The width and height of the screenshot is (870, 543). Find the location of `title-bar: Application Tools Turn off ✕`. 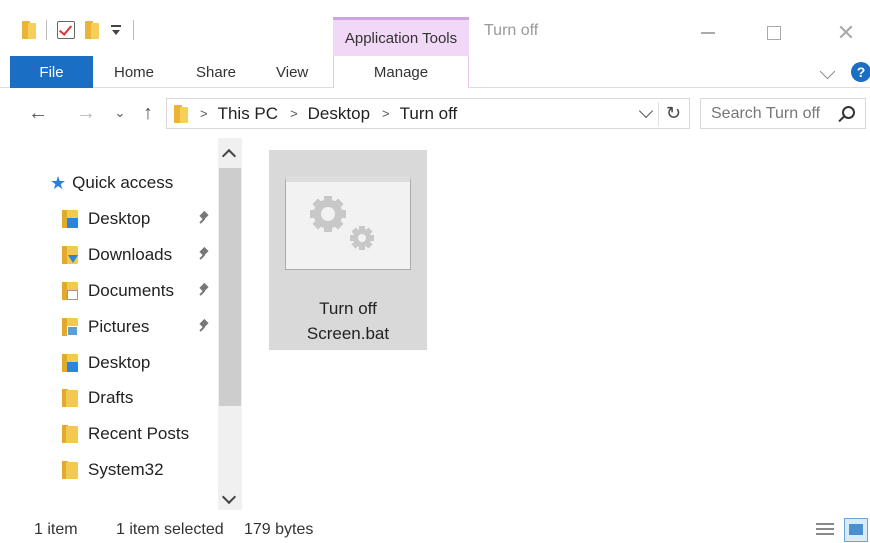

title-bar: Application Tools Turn off ✕ is located at coordinates (435, 29).